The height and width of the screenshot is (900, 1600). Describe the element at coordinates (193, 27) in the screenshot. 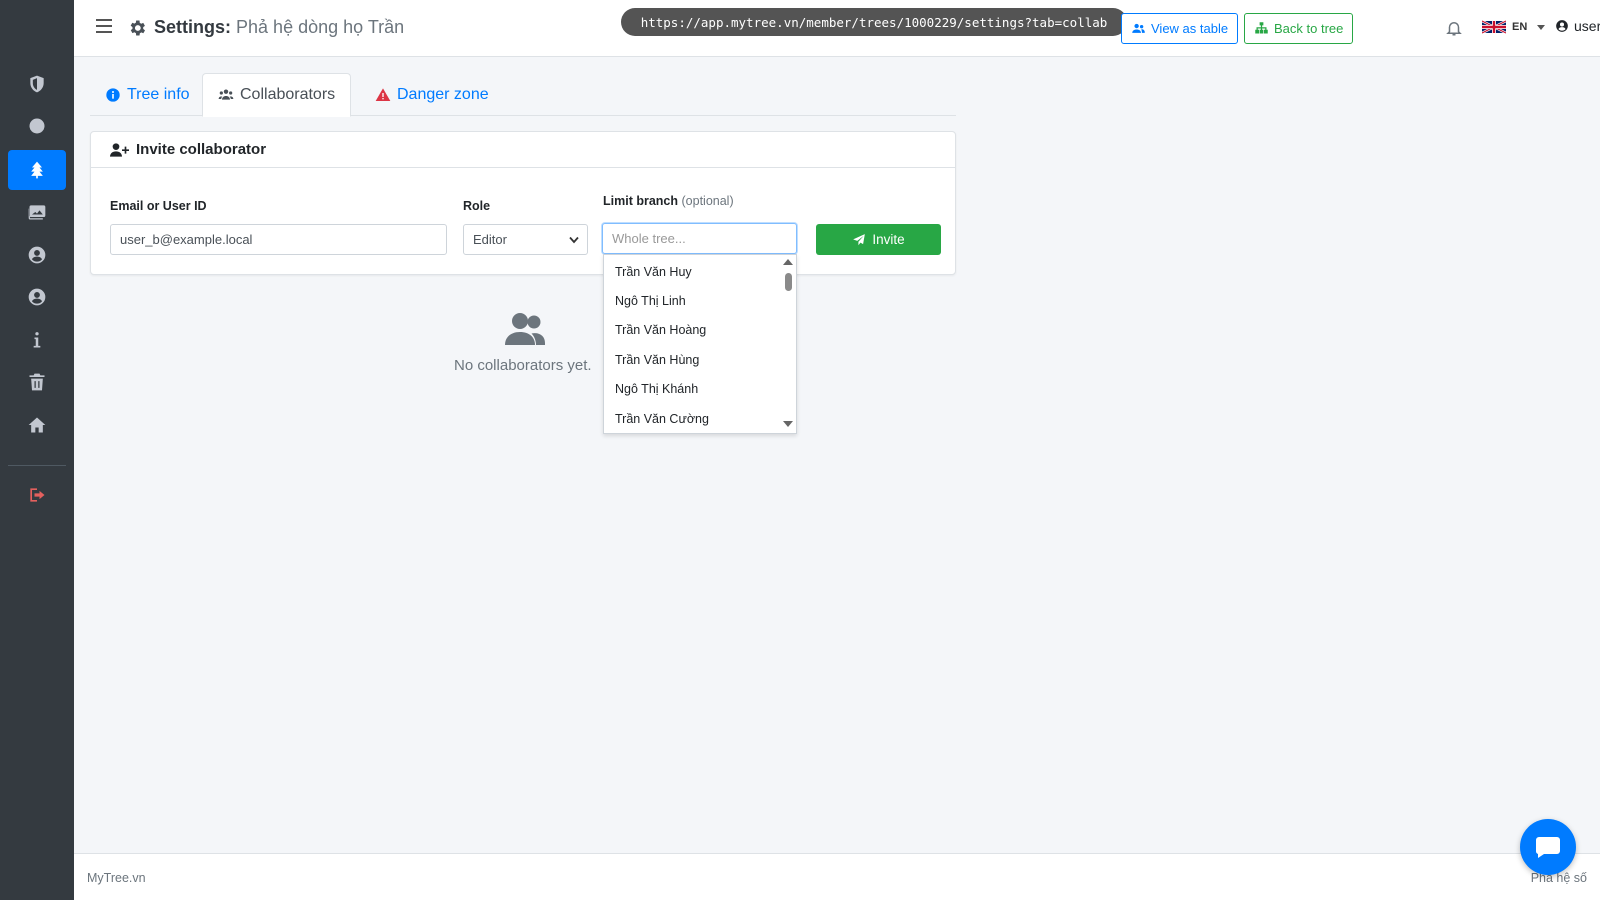

I see `page-title-prefix: Settings:` at that location.